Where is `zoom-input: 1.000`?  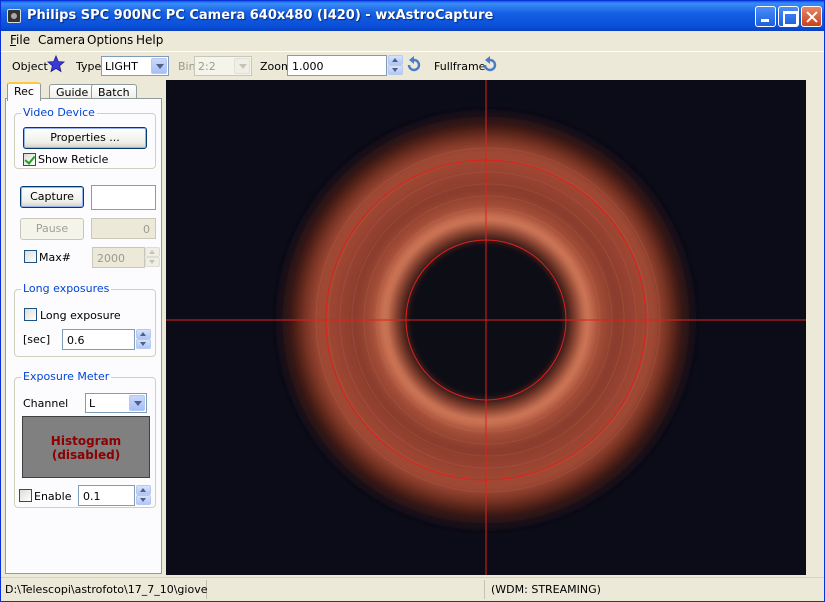 zoom-input: 1.000 is located at coordinates (337, 65).